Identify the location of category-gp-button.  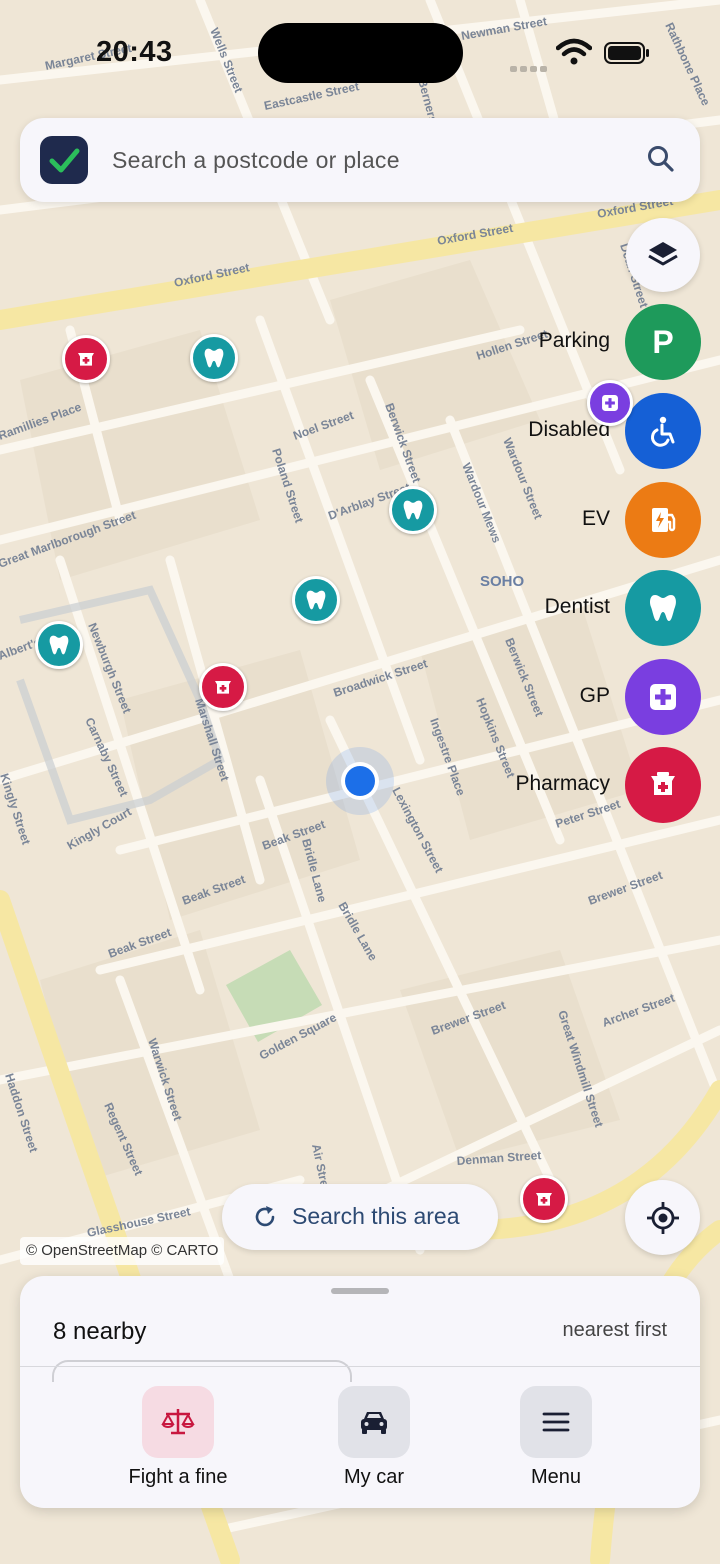
(663, 697).